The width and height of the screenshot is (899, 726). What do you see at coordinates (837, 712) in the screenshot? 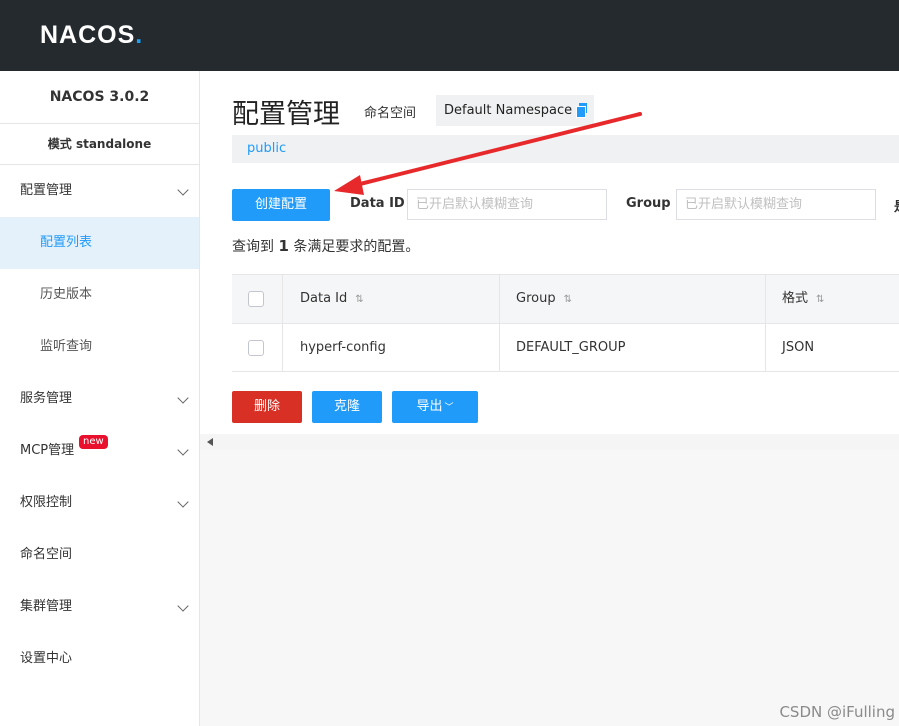
I see `csdn-watermark: CSDN @iFulling` at bounding box center [837, 712].